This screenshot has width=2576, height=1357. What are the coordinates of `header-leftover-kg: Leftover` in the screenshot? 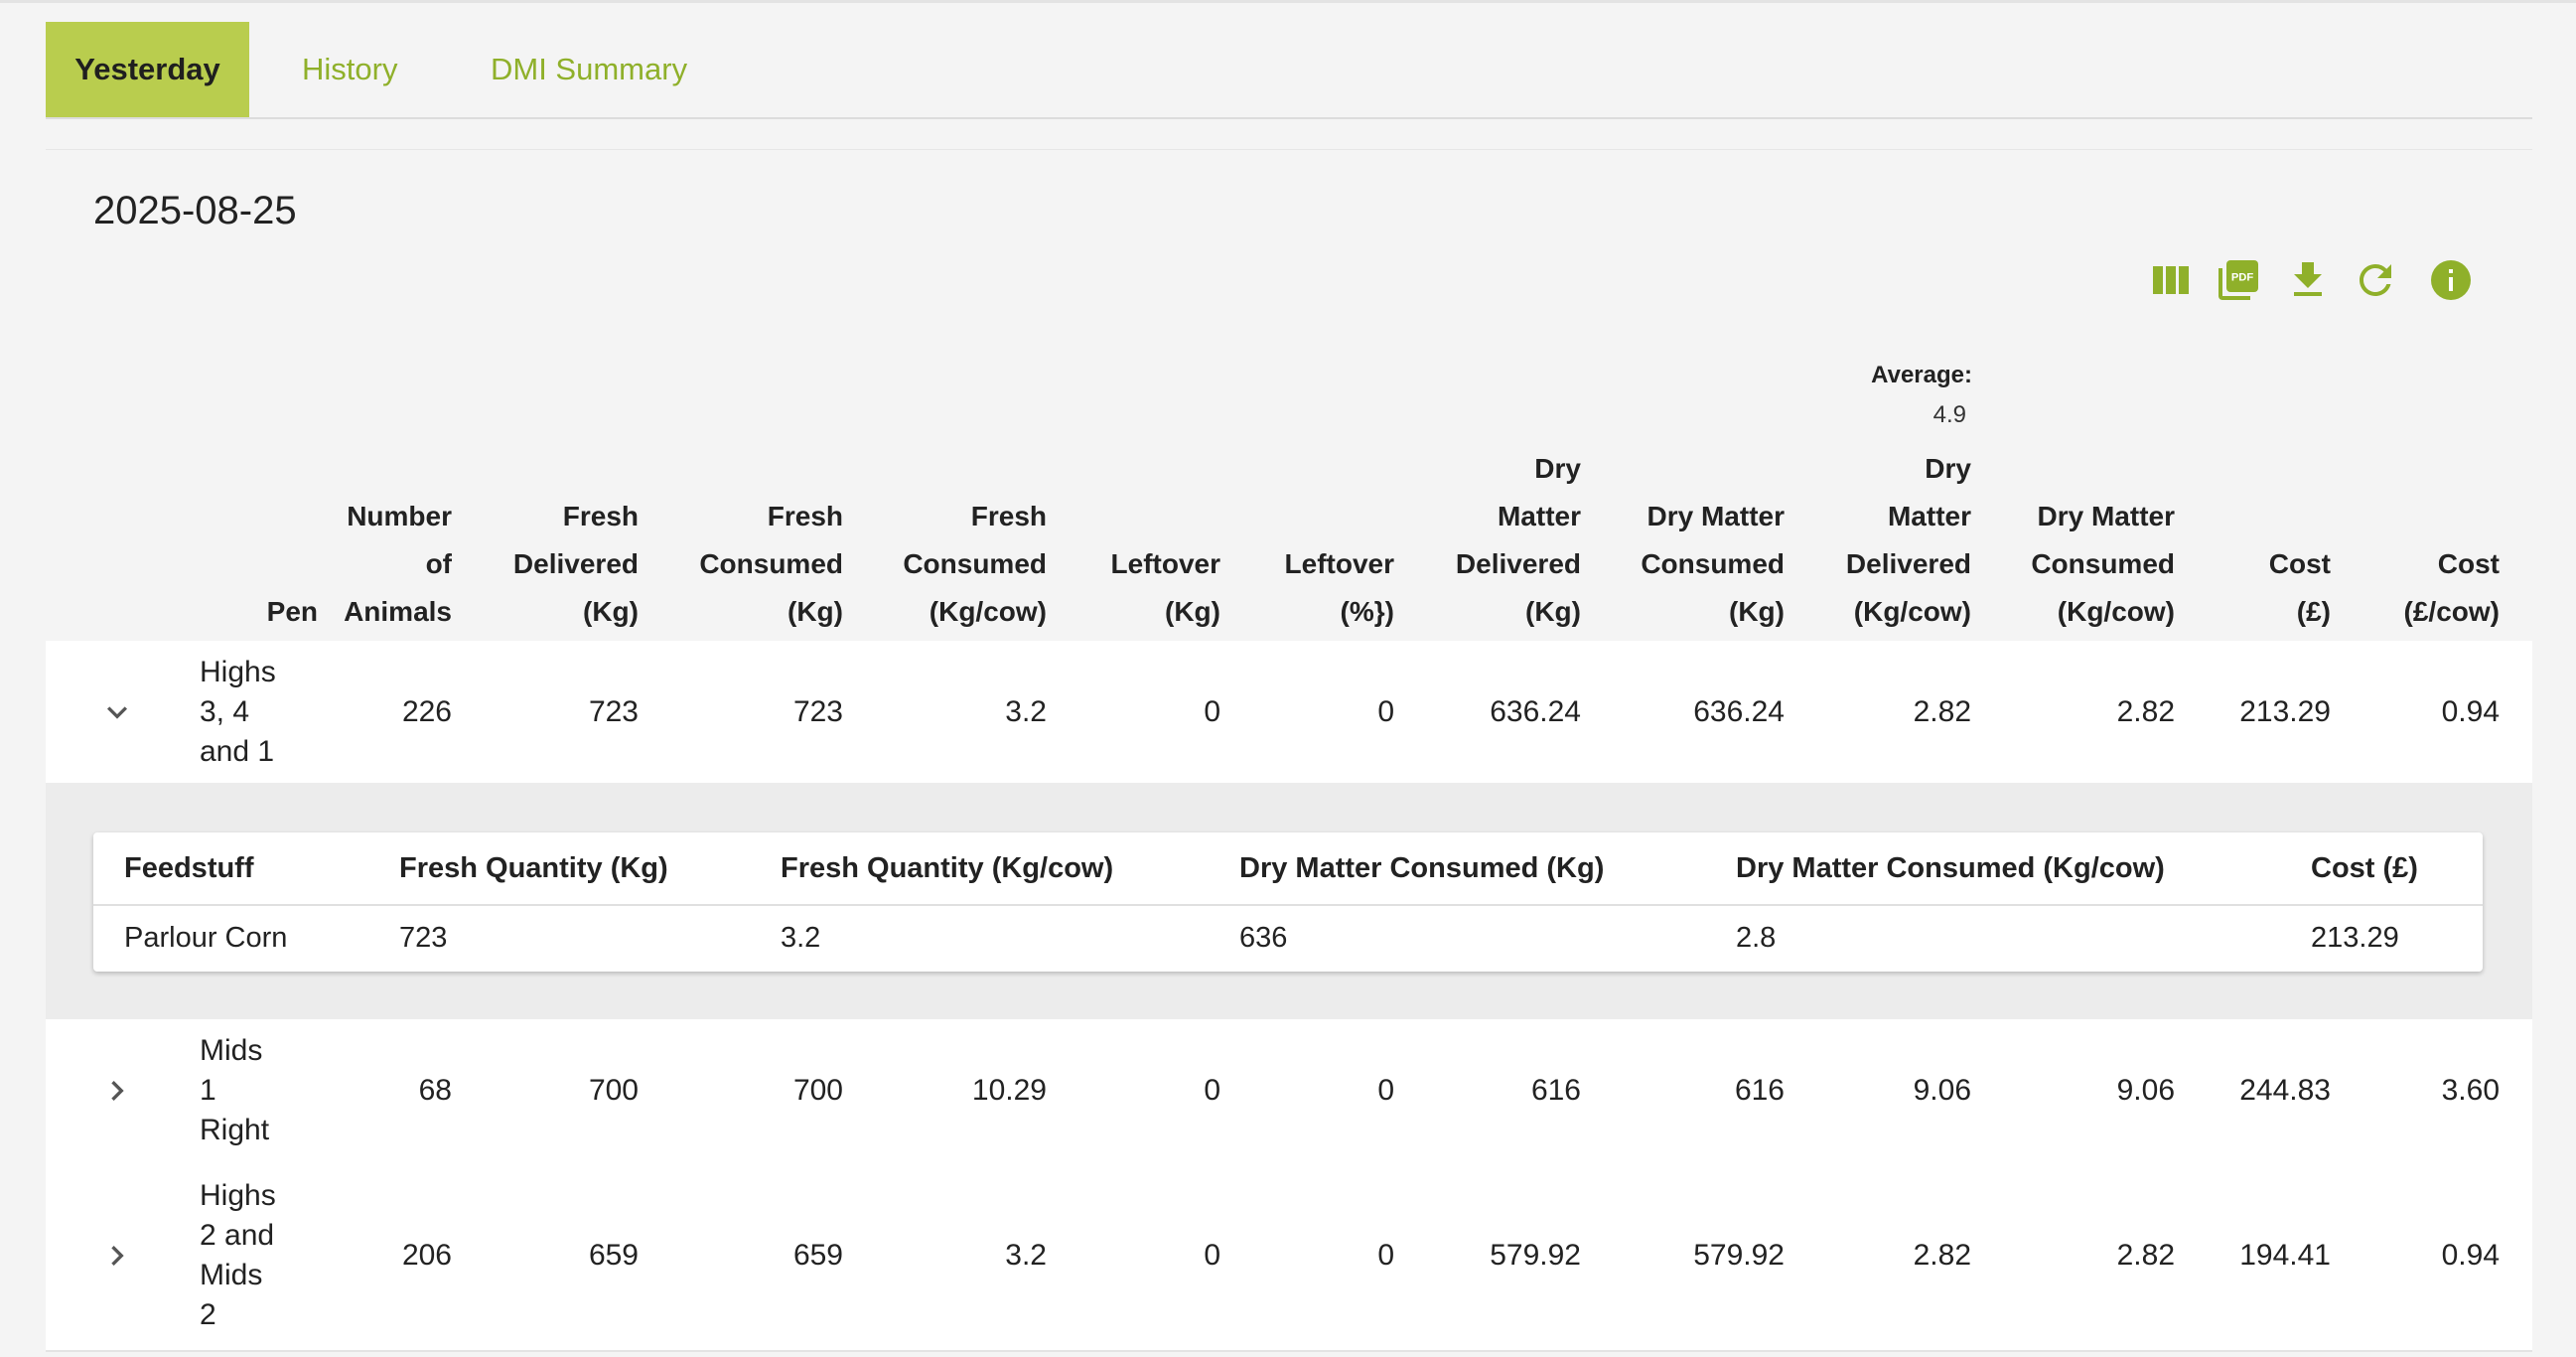 It's located at (1165, 564).